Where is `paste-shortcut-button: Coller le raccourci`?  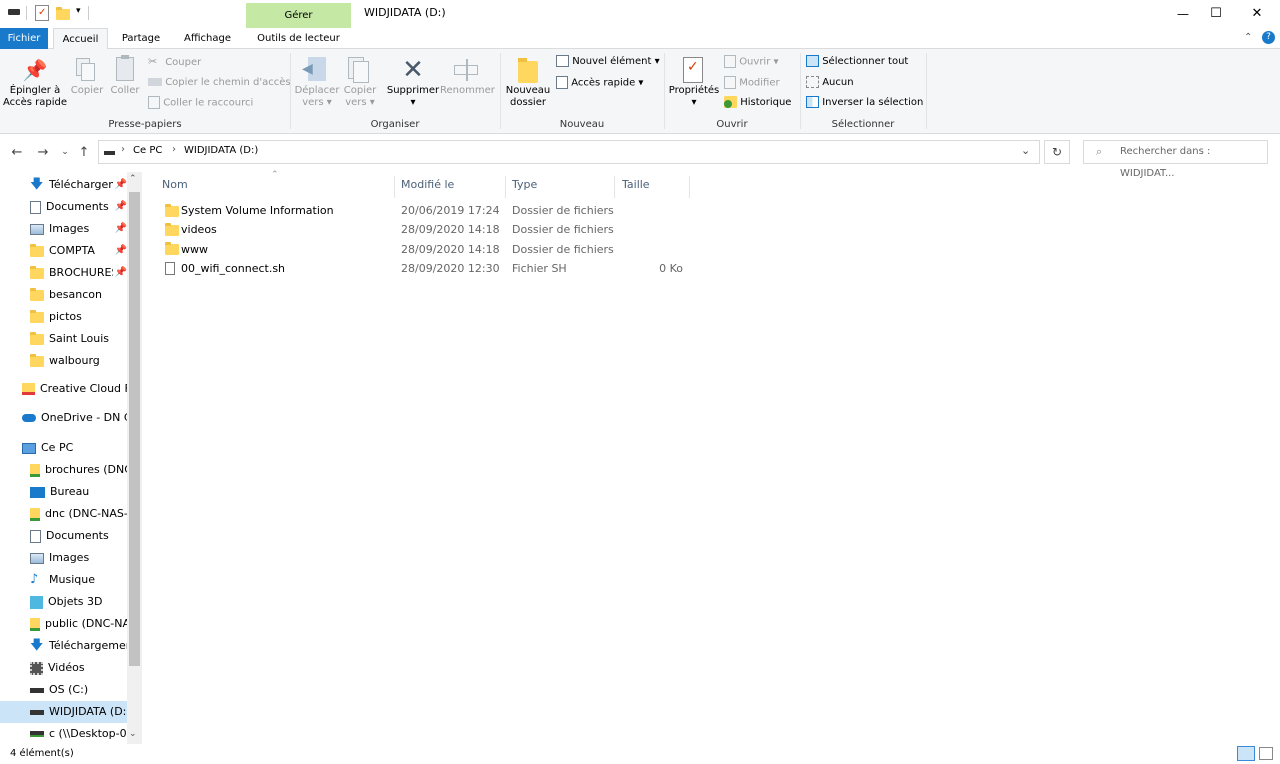
paste-shortcut-button: Coller le raccourci is located at coordinates (200, 103).